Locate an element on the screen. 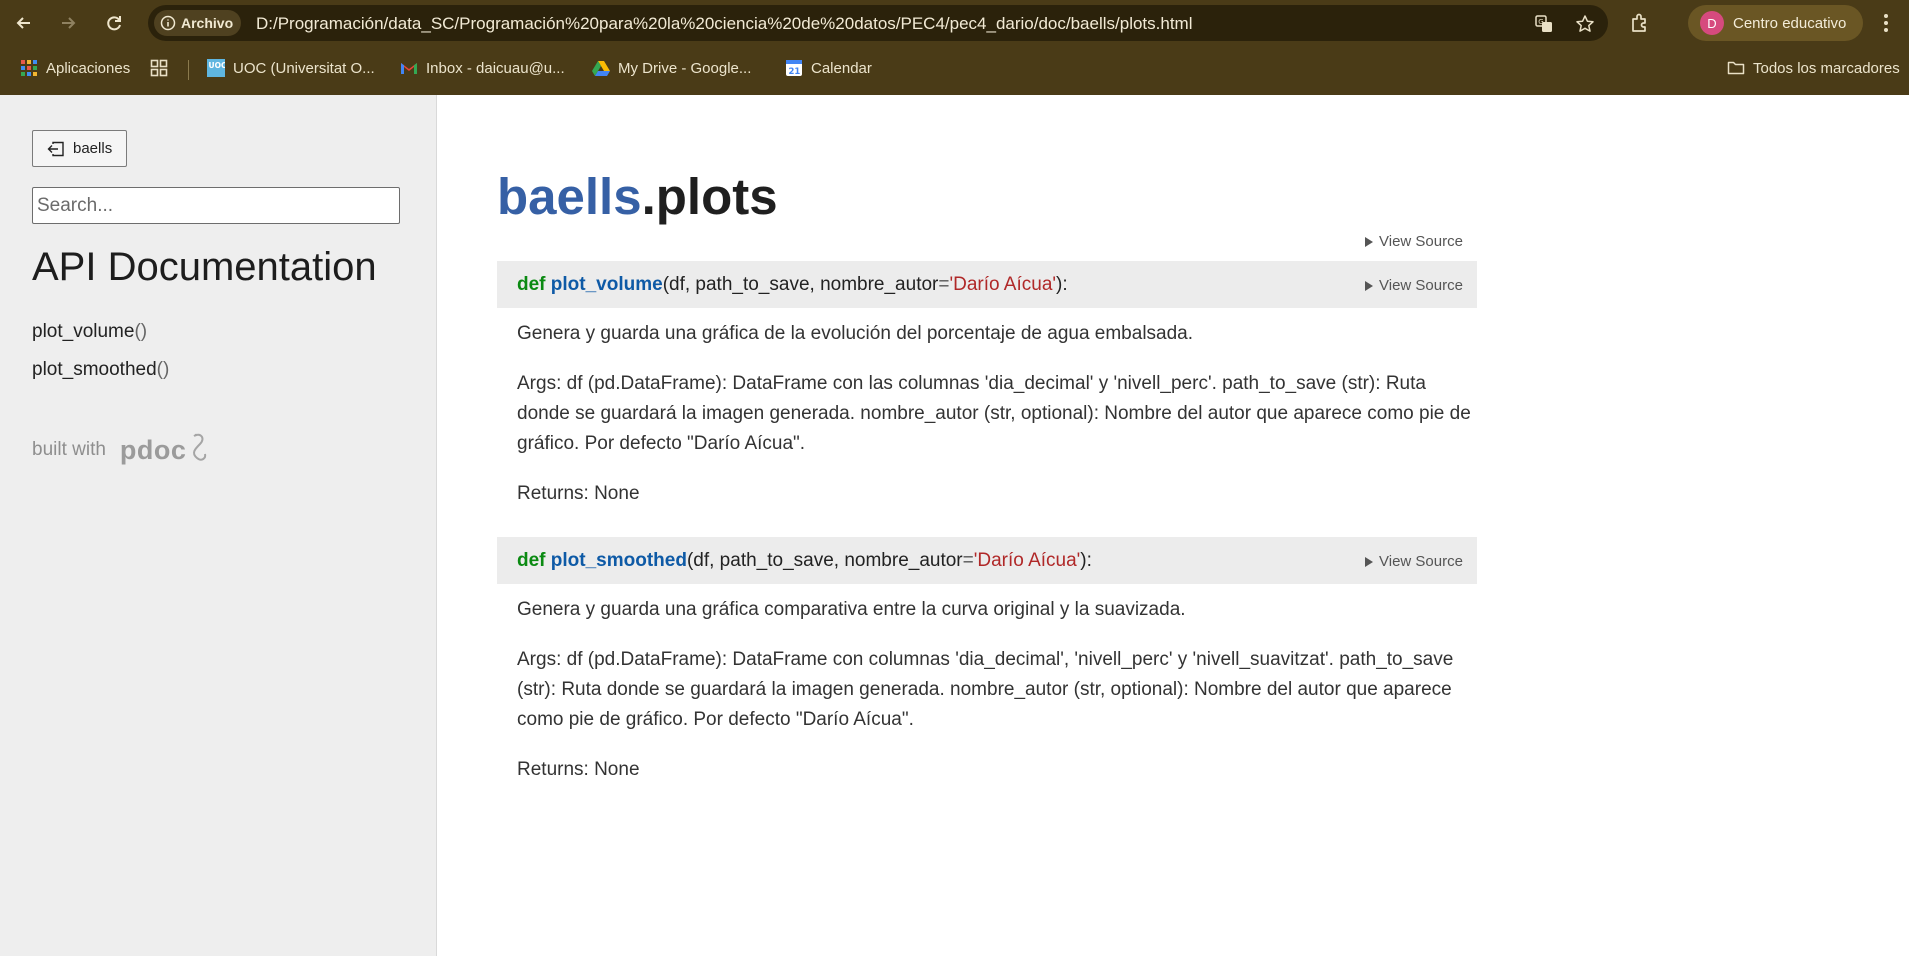  bookmark-separator is located at coordinates (188, 70).